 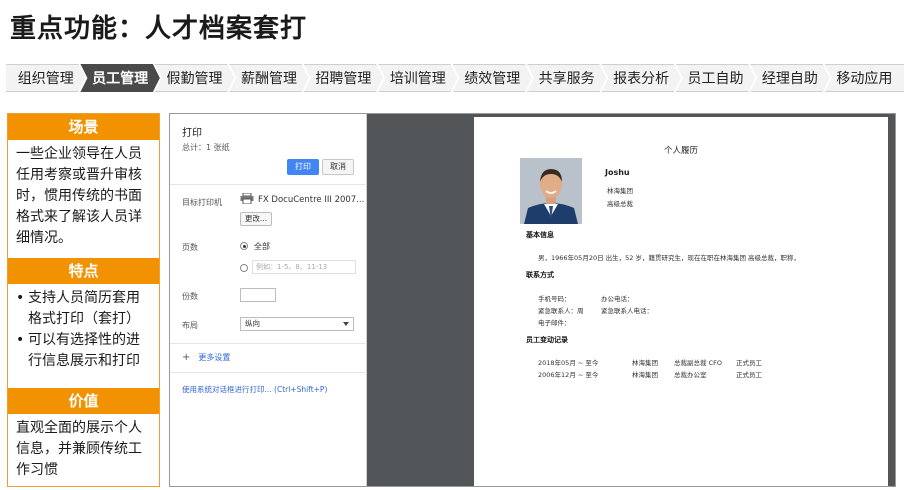 What do you see at coordinates (84, 351) in the screenshot?
I see `feature-item: 可以有选择性的进行信息展示和打印` at bounding box center [84, 351].